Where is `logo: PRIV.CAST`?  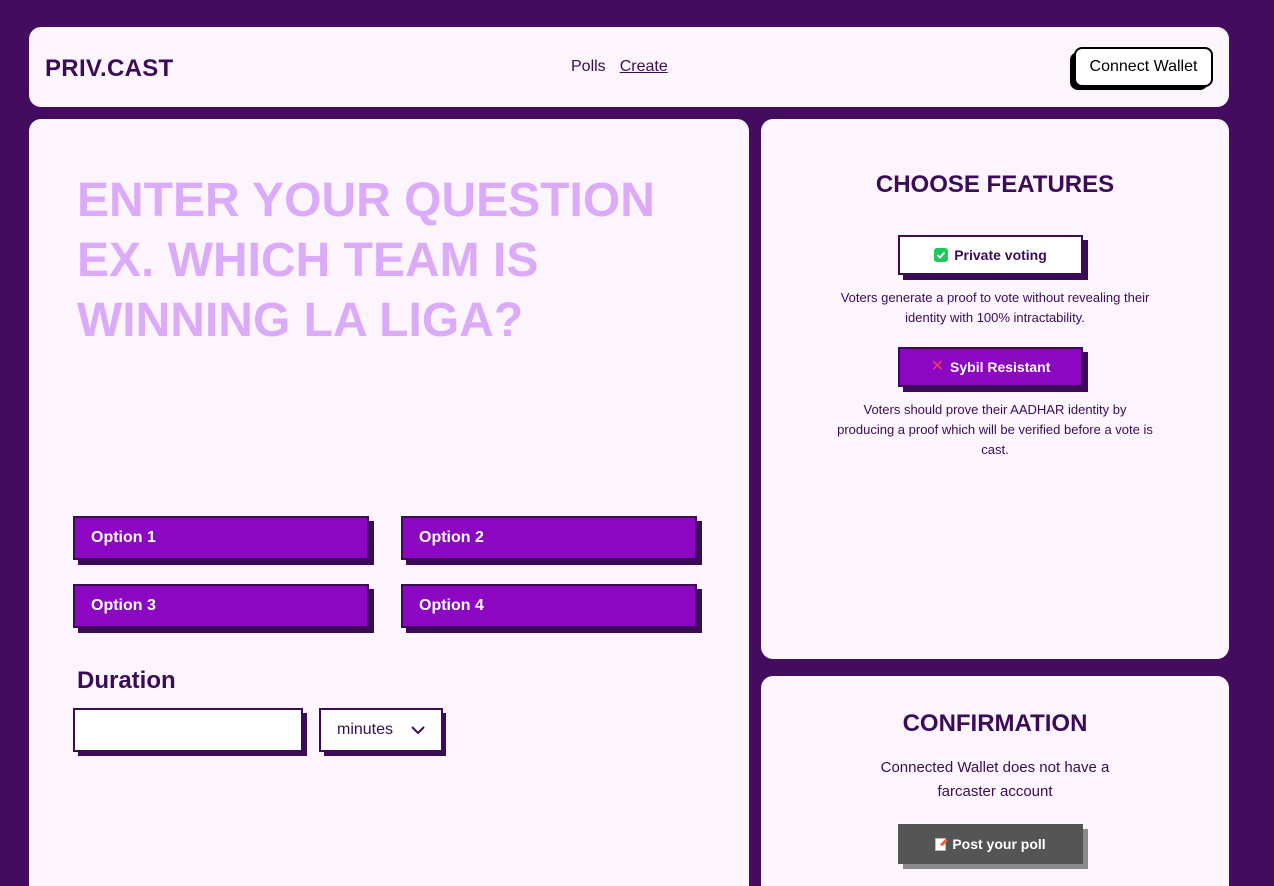
logo: PRIV.CAST is located at coordinates (109, 69).